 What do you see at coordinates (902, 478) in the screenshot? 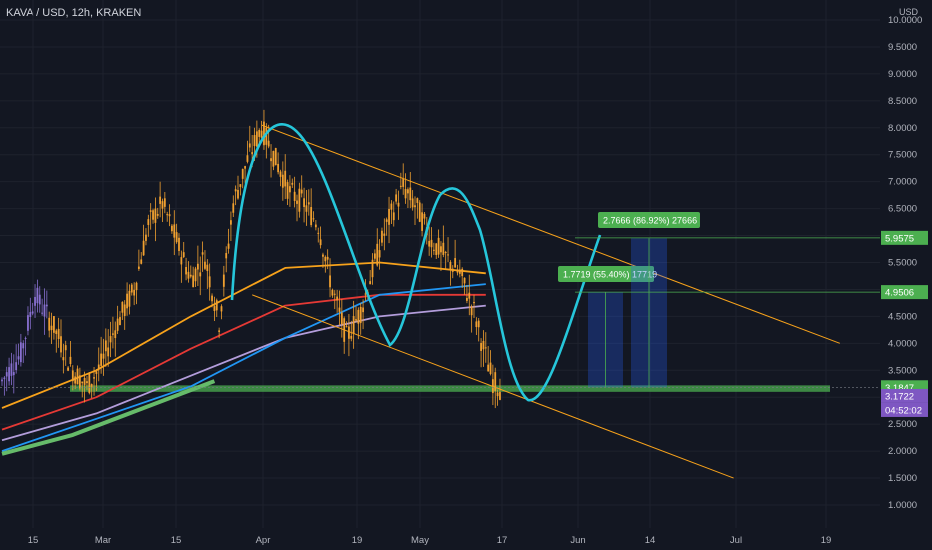
I see `price-tick-label: 1.5000` at bounding box center [902, 478].